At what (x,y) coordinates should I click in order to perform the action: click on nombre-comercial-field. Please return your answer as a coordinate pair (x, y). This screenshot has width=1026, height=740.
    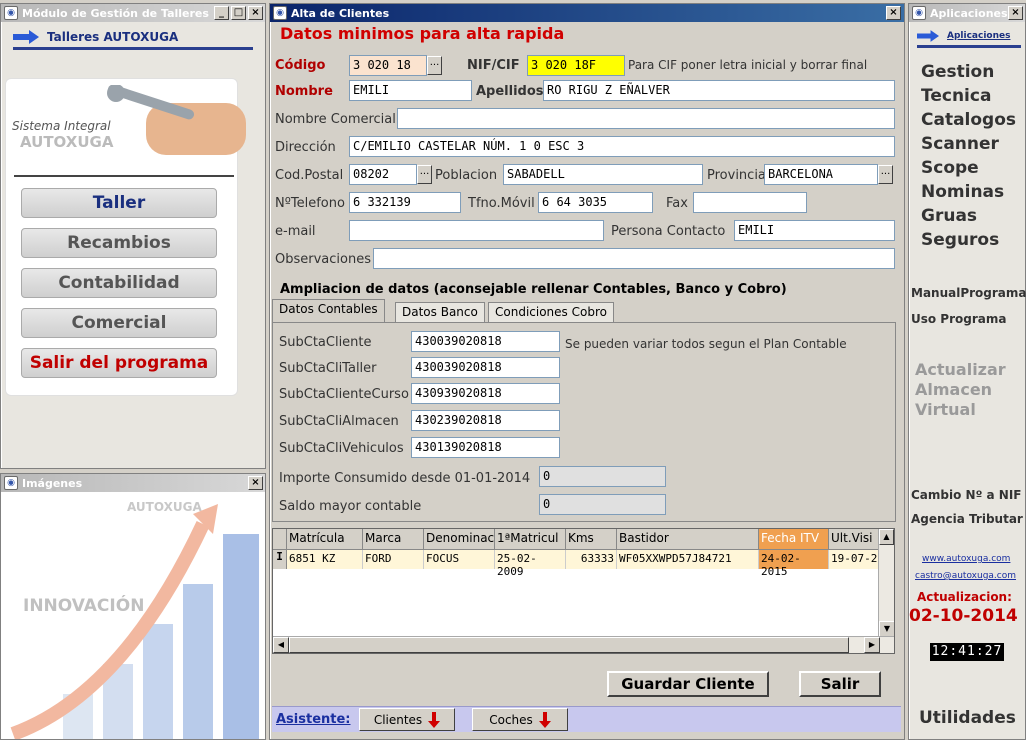
    Looking at the image, I should click on (646, 118).